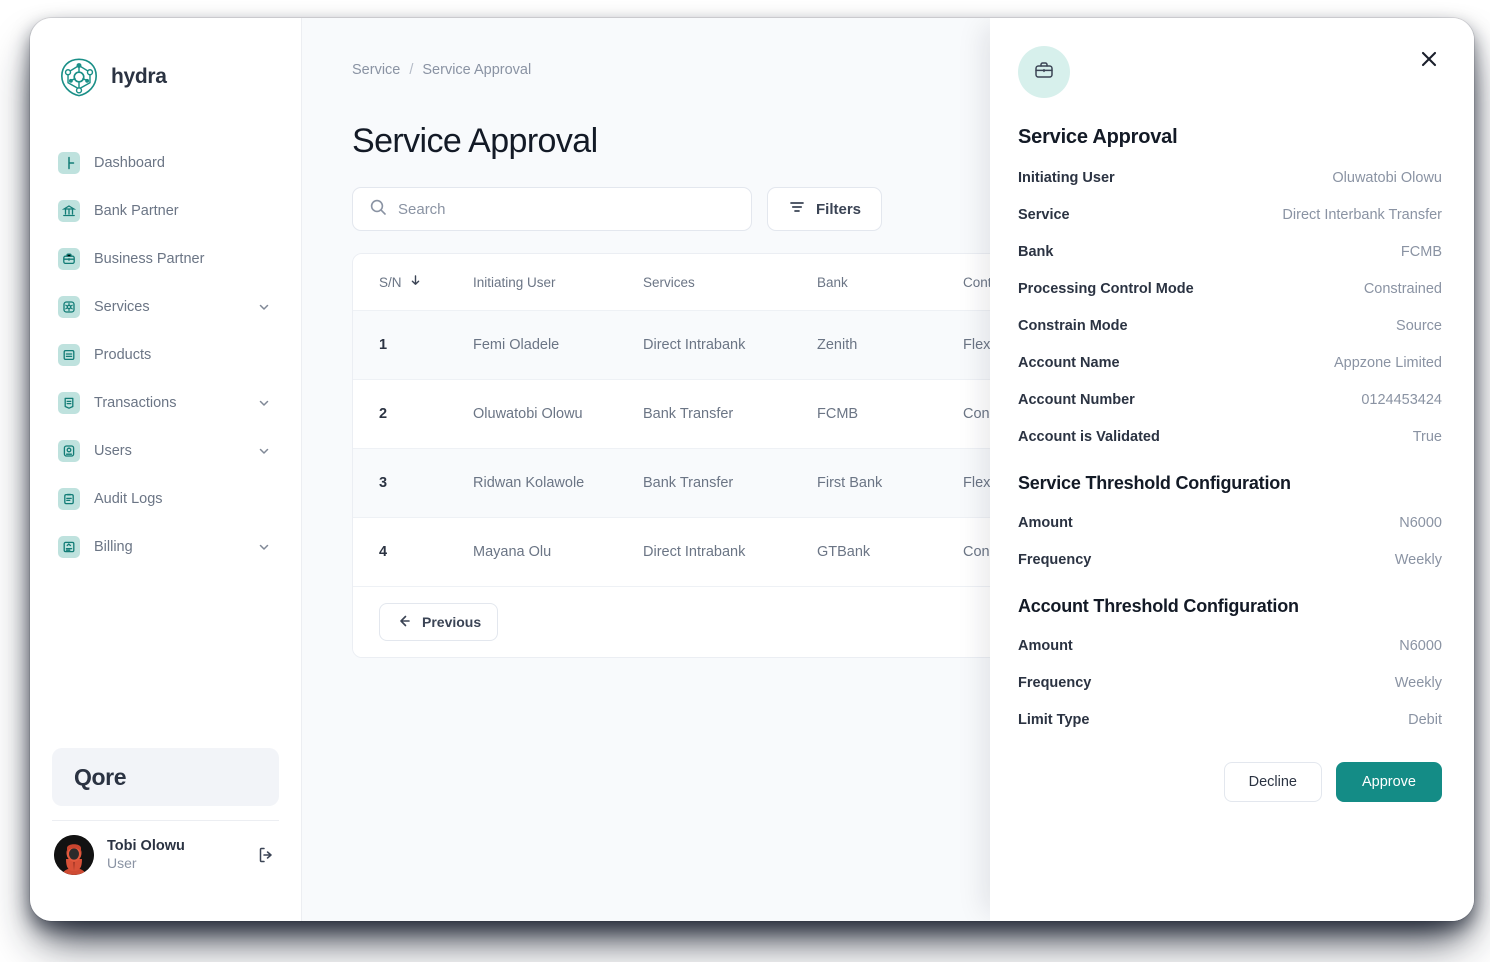  What do you see at coordinates (1069, 363) in the screenshot?
I see `field-key: Account Name` at bounding box center [1069, 363].